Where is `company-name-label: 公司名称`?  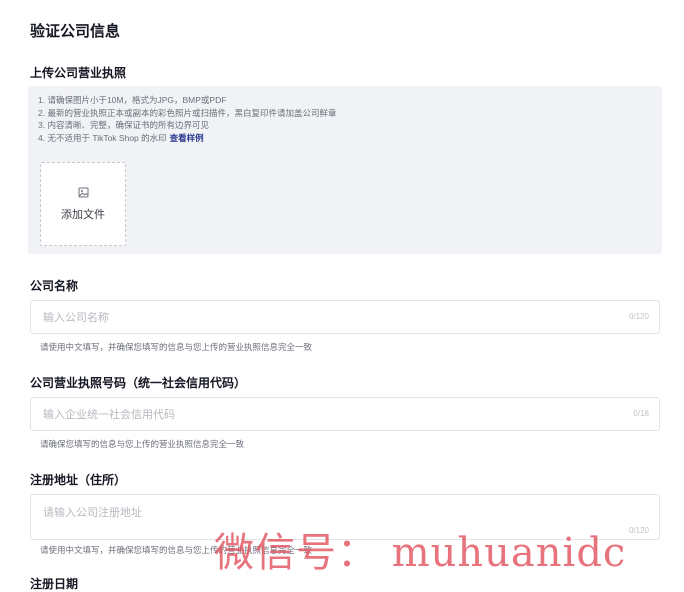
company-name-label: 公司名称 is located at coordinates (54, 286).